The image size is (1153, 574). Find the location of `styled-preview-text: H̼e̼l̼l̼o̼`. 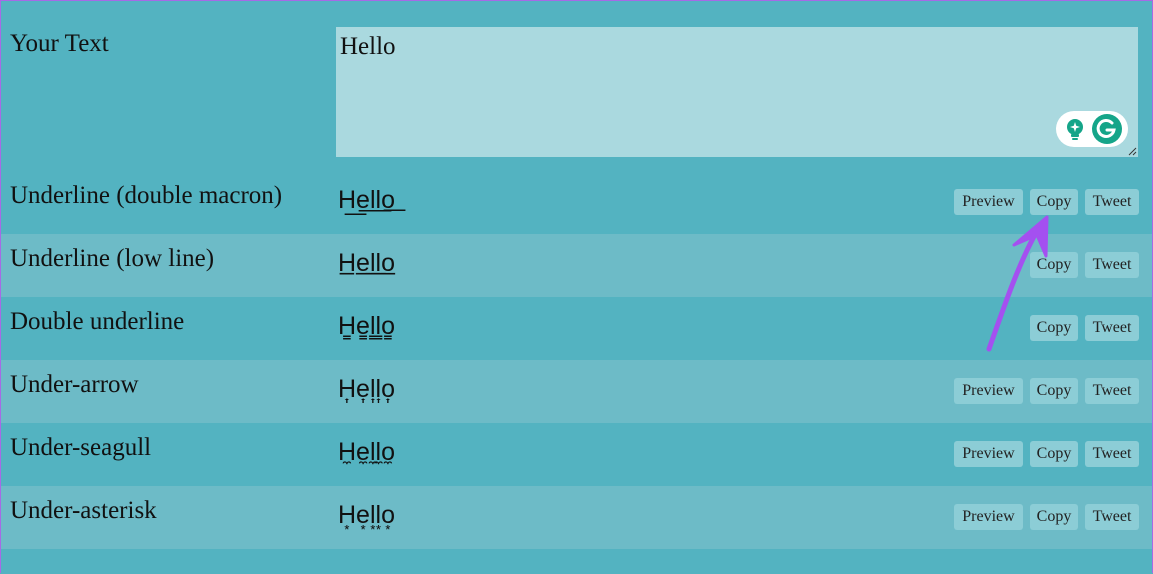

styled-preview-text: H̼e̼l̼l̼o̼ is located at coordinates (366, 452).